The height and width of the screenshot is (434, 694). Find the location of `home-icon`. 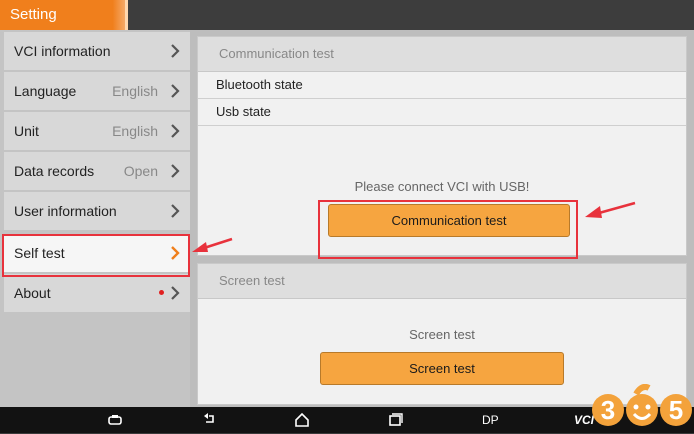

home-icon is located at coordinates (302, 420).